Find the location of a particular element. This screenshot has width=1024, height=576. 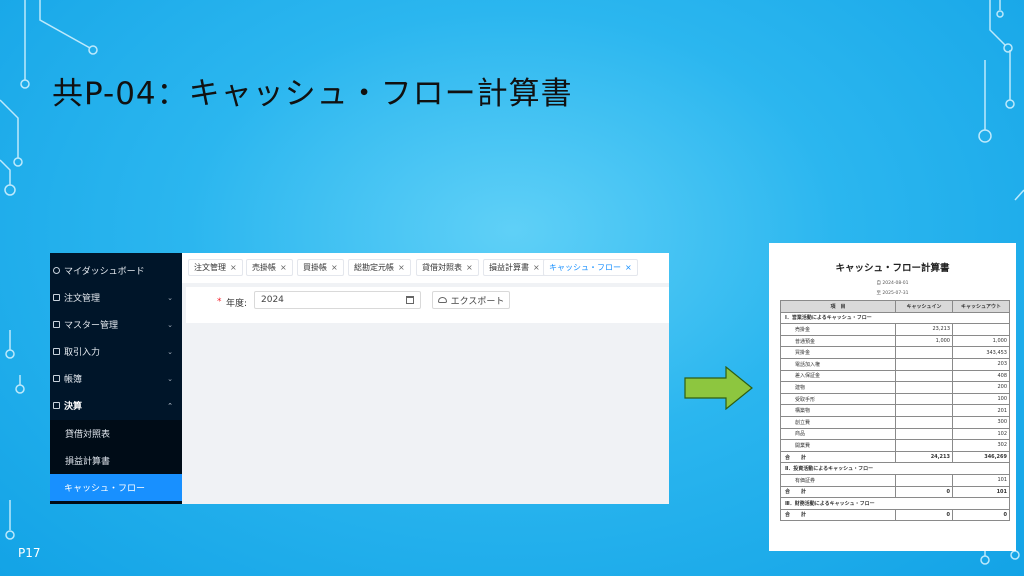

cell-cash-out: 343,453 is located at coordinates (981, 352).